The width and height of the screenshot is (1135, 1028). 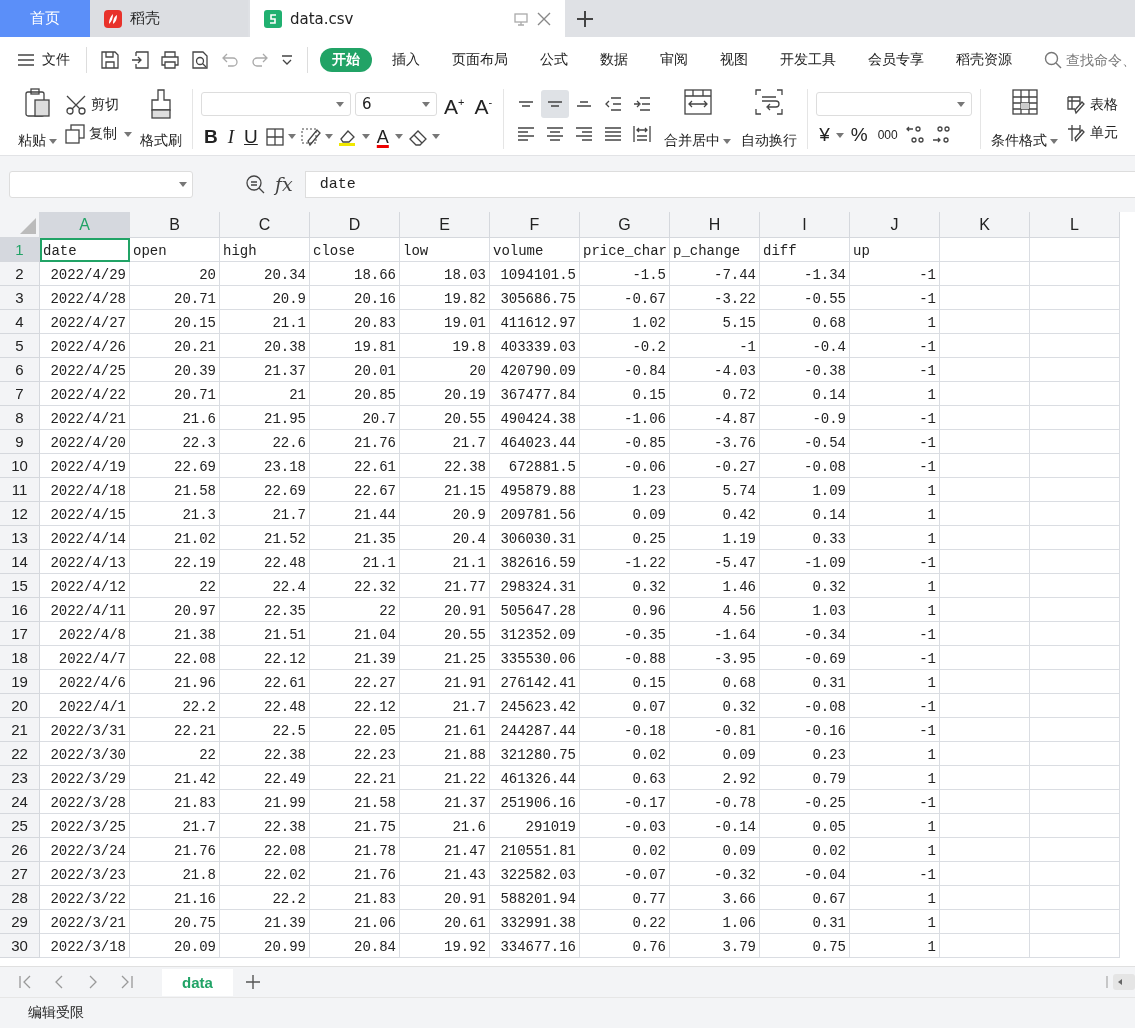 What do you see at coordinates (20, 898) in the screenshot?
I see `row-header: 28` at bounding box center [20, 898].